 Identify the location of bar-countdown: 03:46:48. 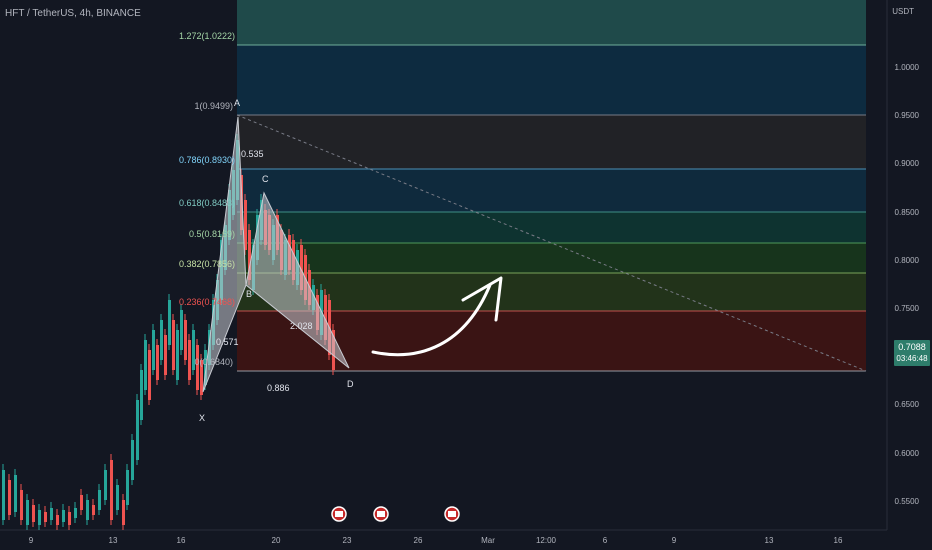
(912, 358).